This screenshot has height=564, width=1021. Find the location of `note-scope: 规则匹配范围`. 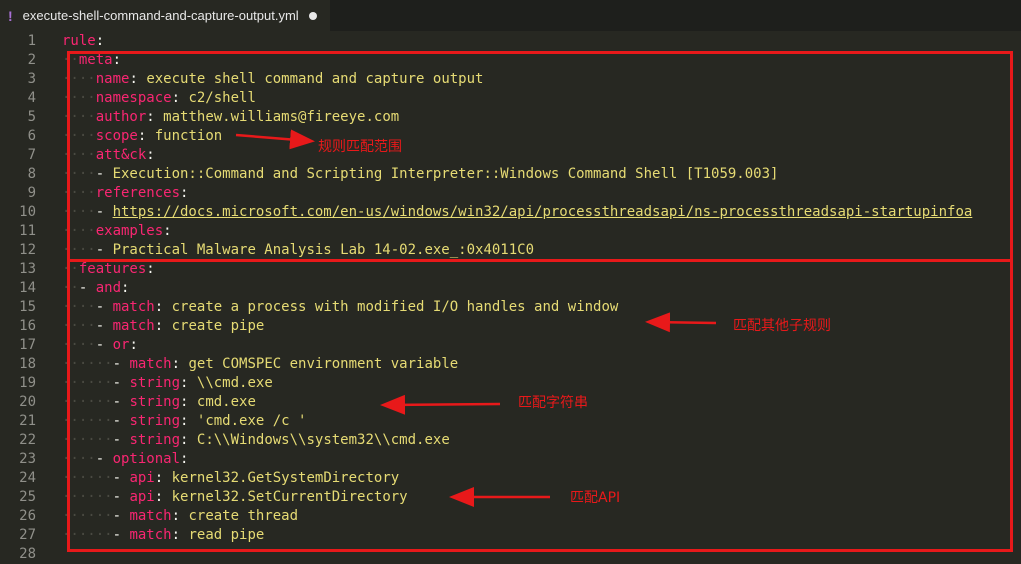

note-scope: 规则匹配范围 is located at coordinates (360, 147).